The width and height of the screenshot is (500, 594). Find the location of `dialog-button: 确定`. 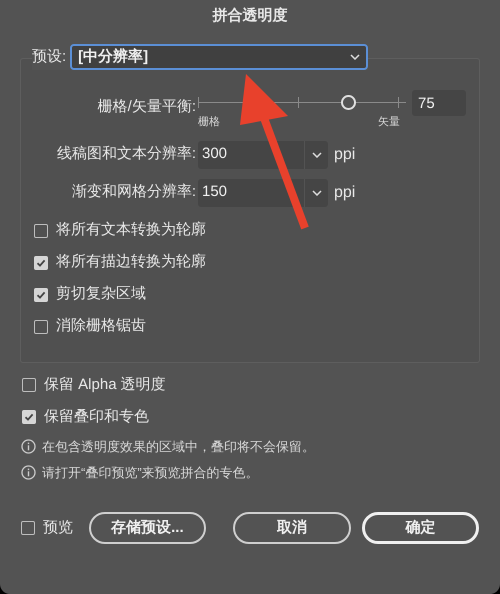

dialog-button: 确定 is located at coordinates (420, 528).